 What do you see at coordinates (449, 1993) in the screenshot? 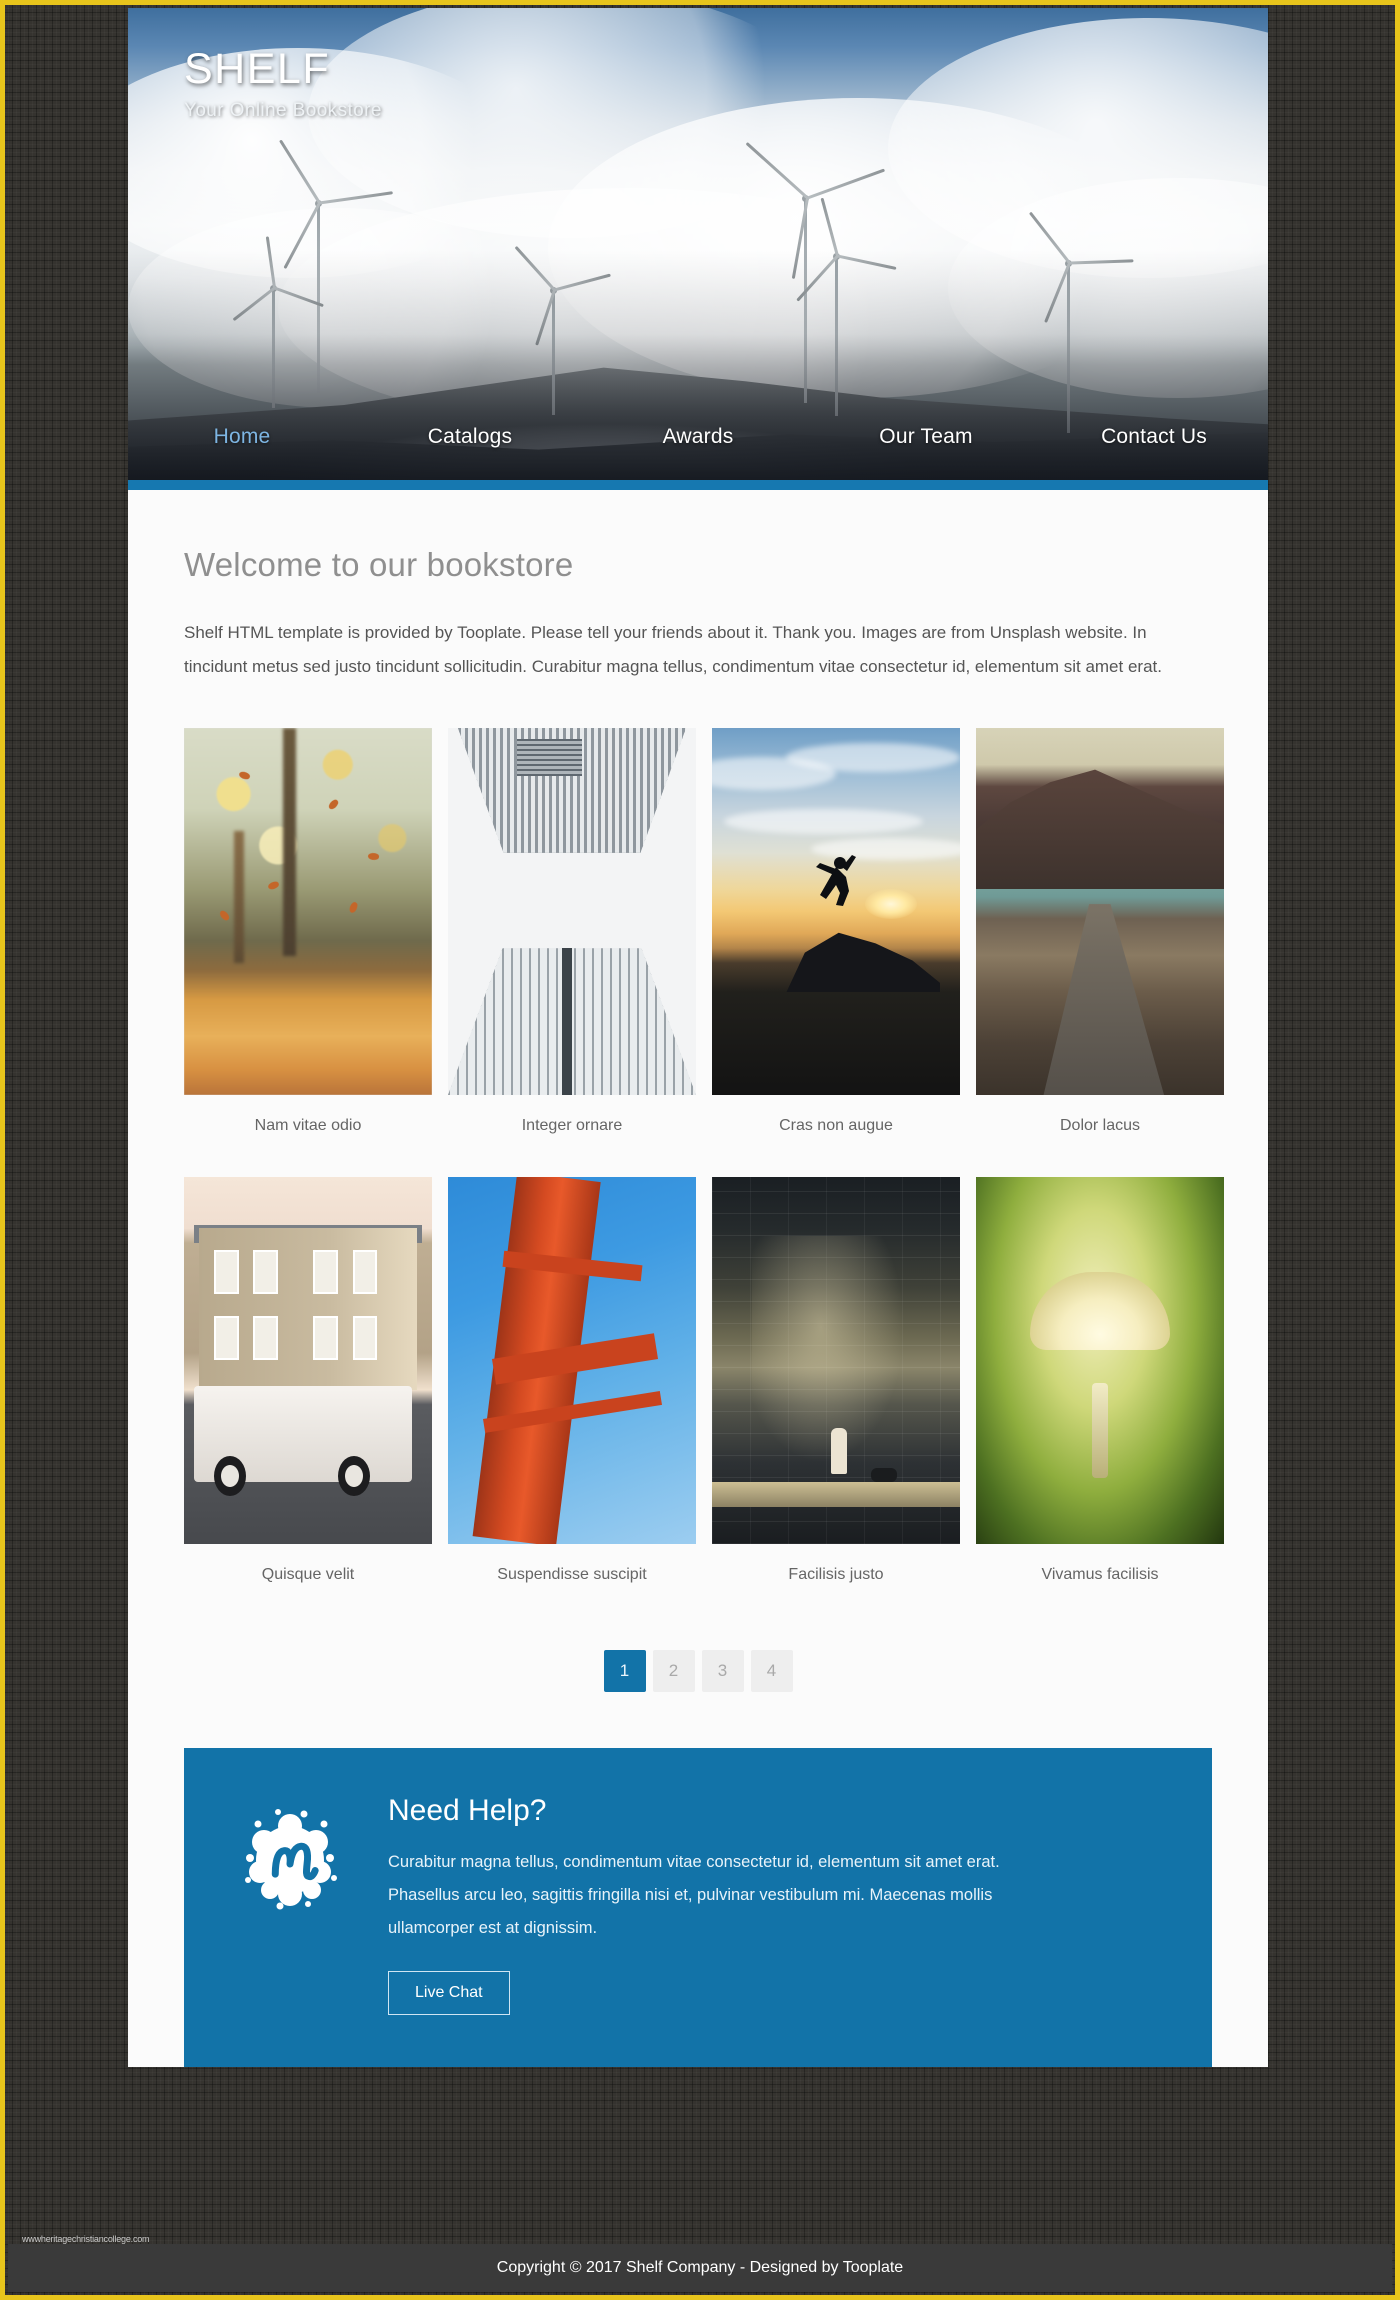
I see `live-chat-button: Live Chat` at bounding box center [449, 1993].